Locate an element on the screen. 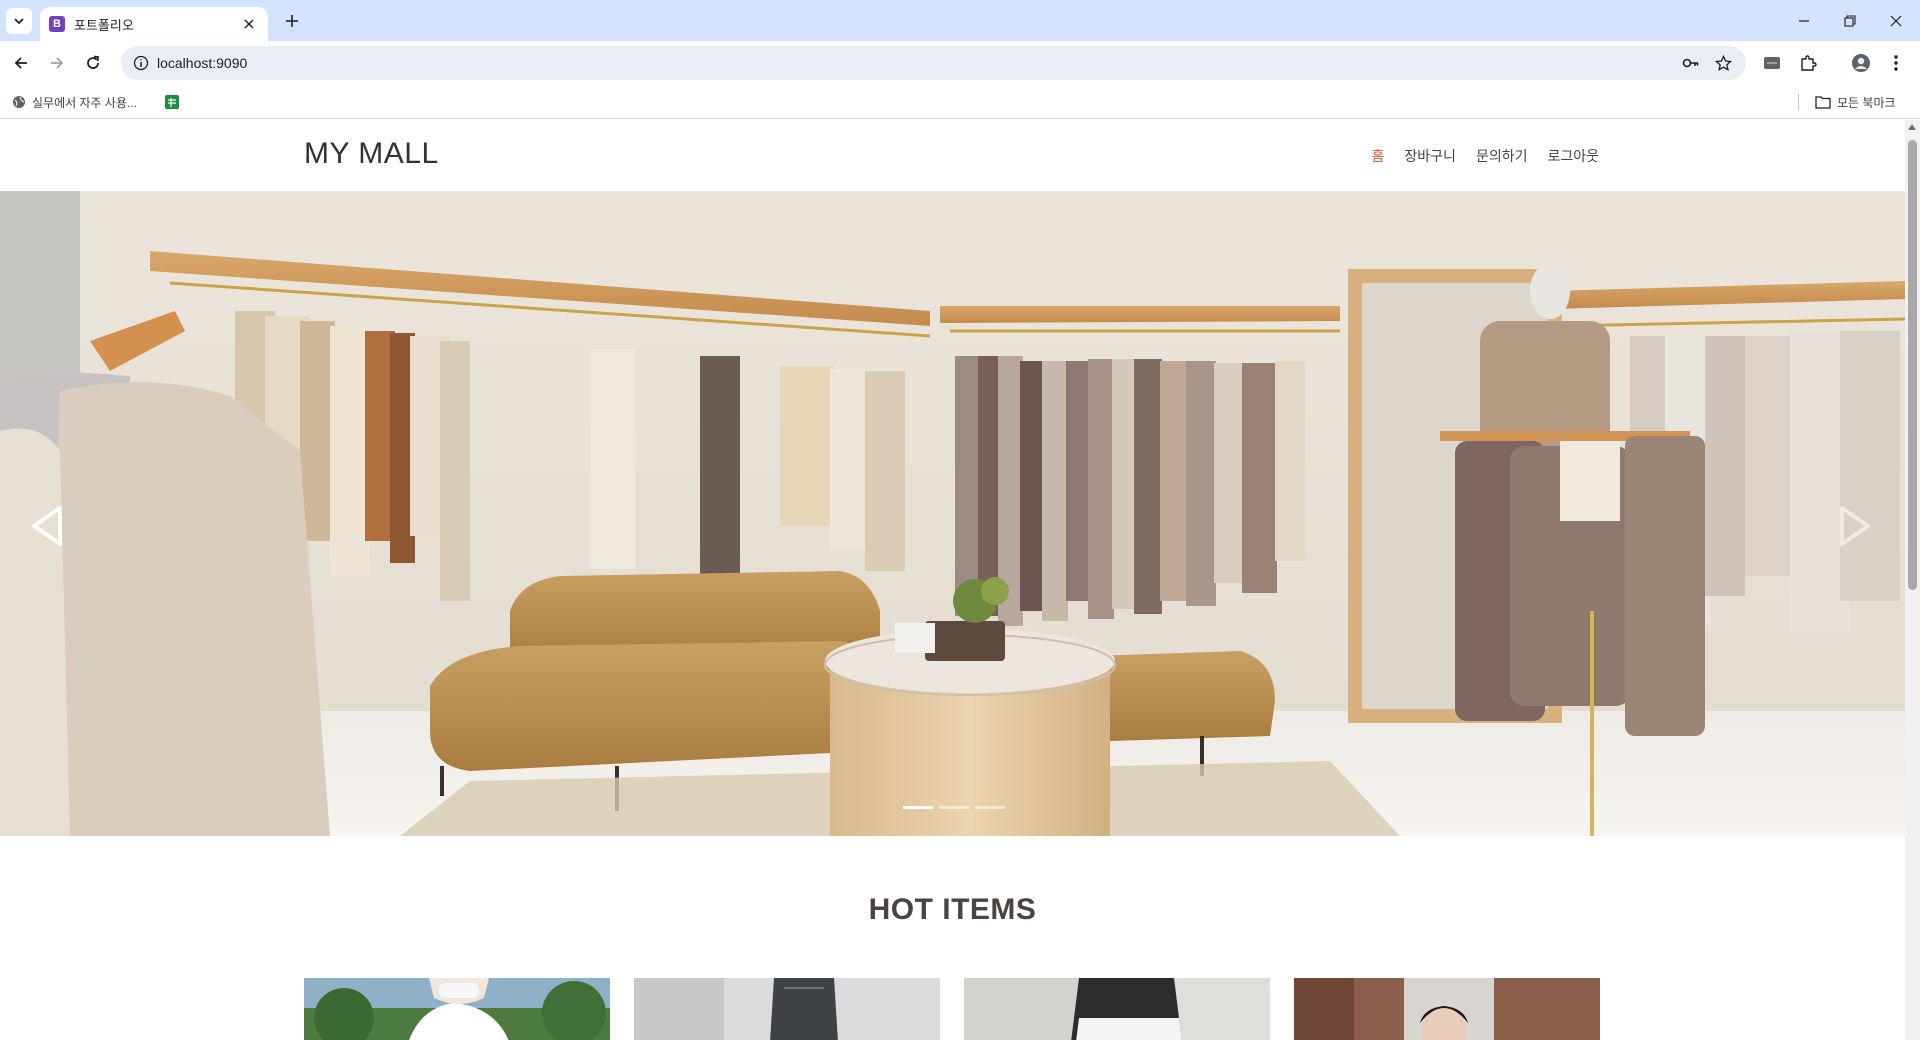  page-scrollbar is located at coordinates (1912, 580).